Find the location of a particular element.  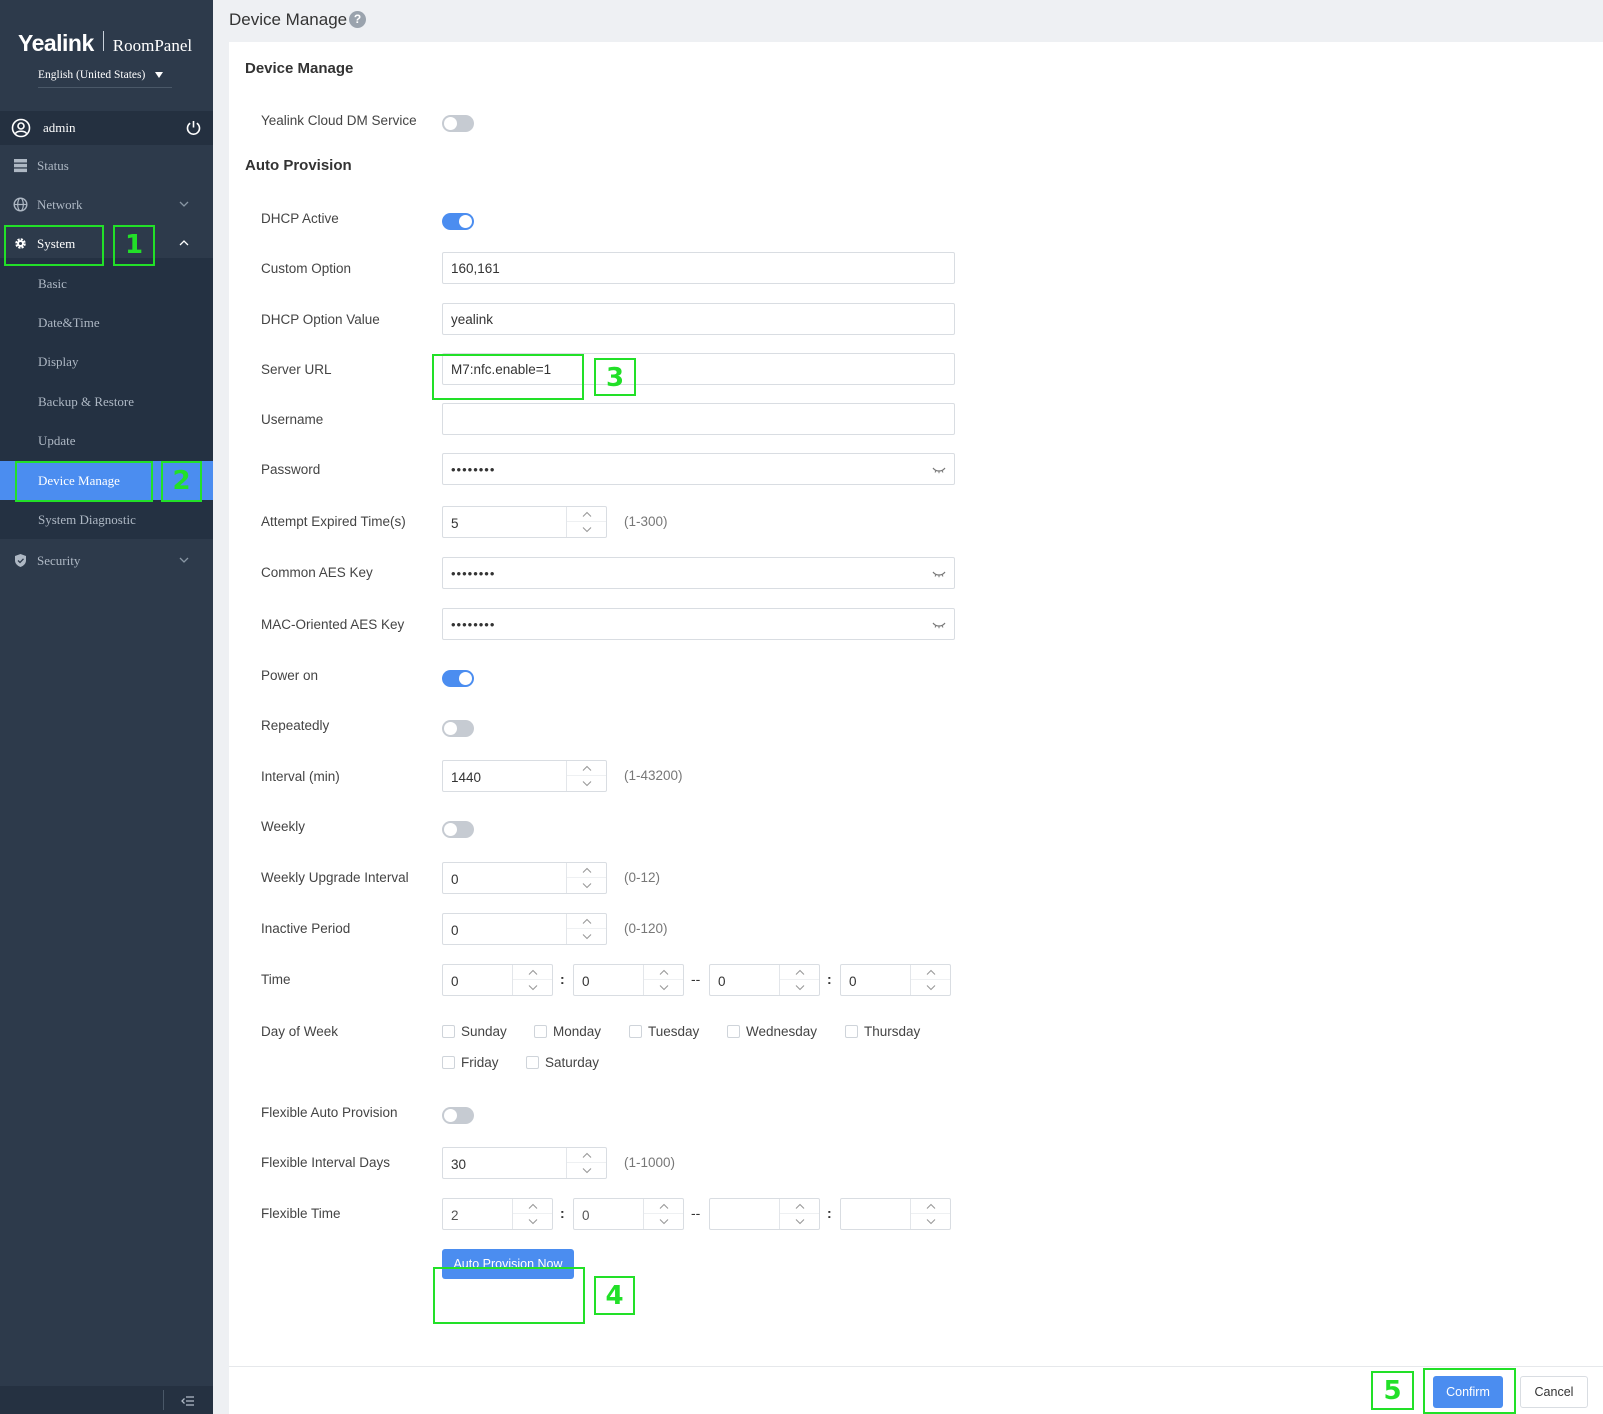

flex-time-end-minute-stepper is located at coordinates (895, 1214).